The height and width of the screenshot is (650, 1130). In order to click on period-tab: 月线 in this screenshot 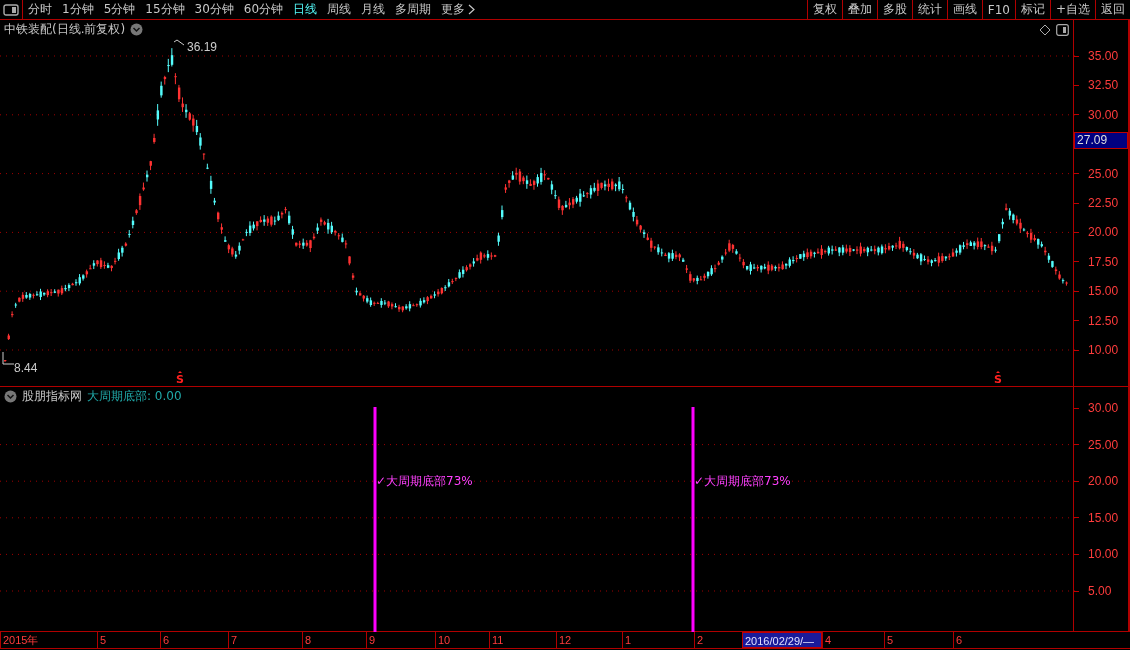, I will do `click(373, 9)`.